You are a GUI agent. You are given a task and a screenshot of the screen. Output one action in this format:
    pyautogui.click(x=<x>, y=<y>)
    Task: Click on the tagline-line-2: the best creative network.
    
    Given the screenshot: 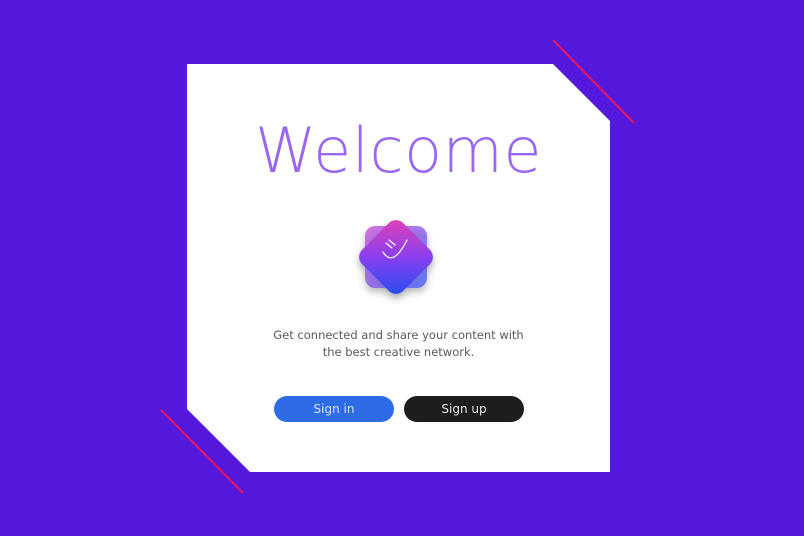 What is the action you would take?
    pyautogui.click(x=398, y=352)
    